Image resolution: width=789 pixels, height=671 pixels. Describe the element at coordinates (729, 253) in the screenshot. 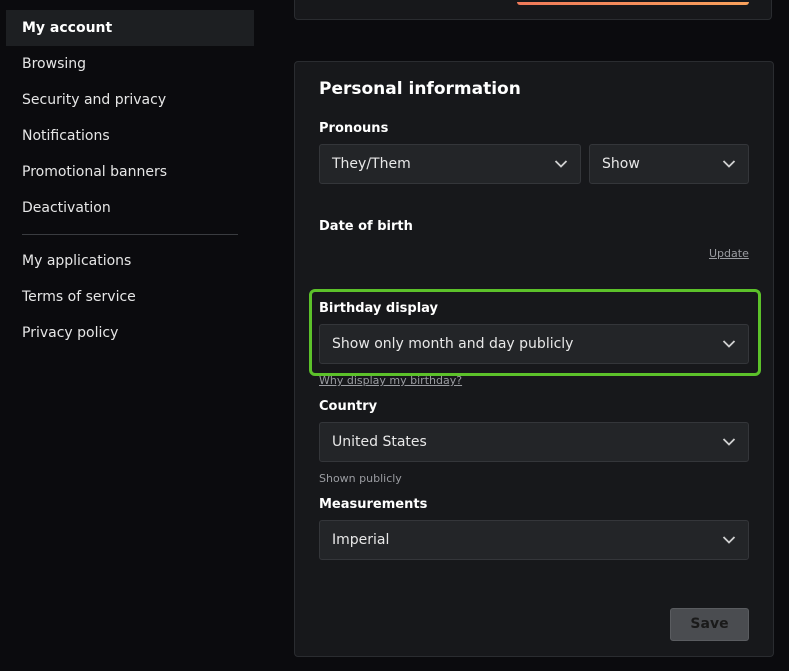

I see `update-birth-date-link: Update` at that location.